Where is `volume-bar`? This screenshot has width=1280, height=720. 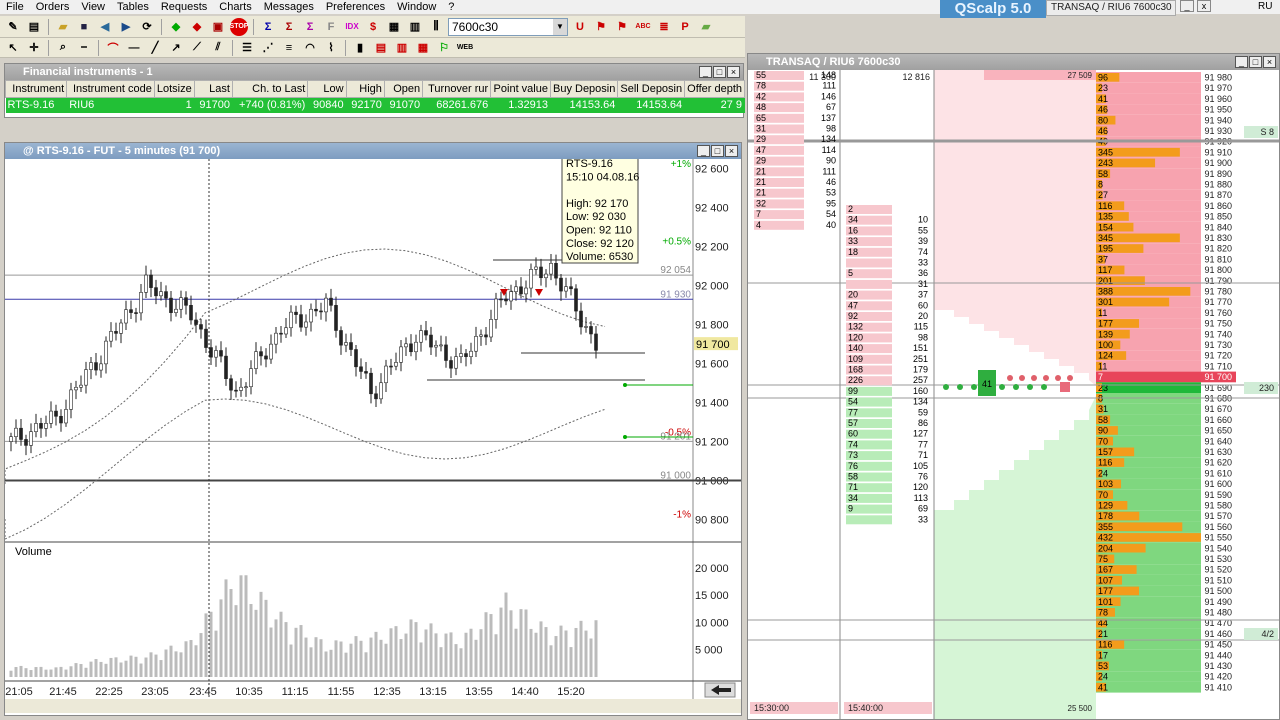 volume-bar is located at coordinates (406, 655).